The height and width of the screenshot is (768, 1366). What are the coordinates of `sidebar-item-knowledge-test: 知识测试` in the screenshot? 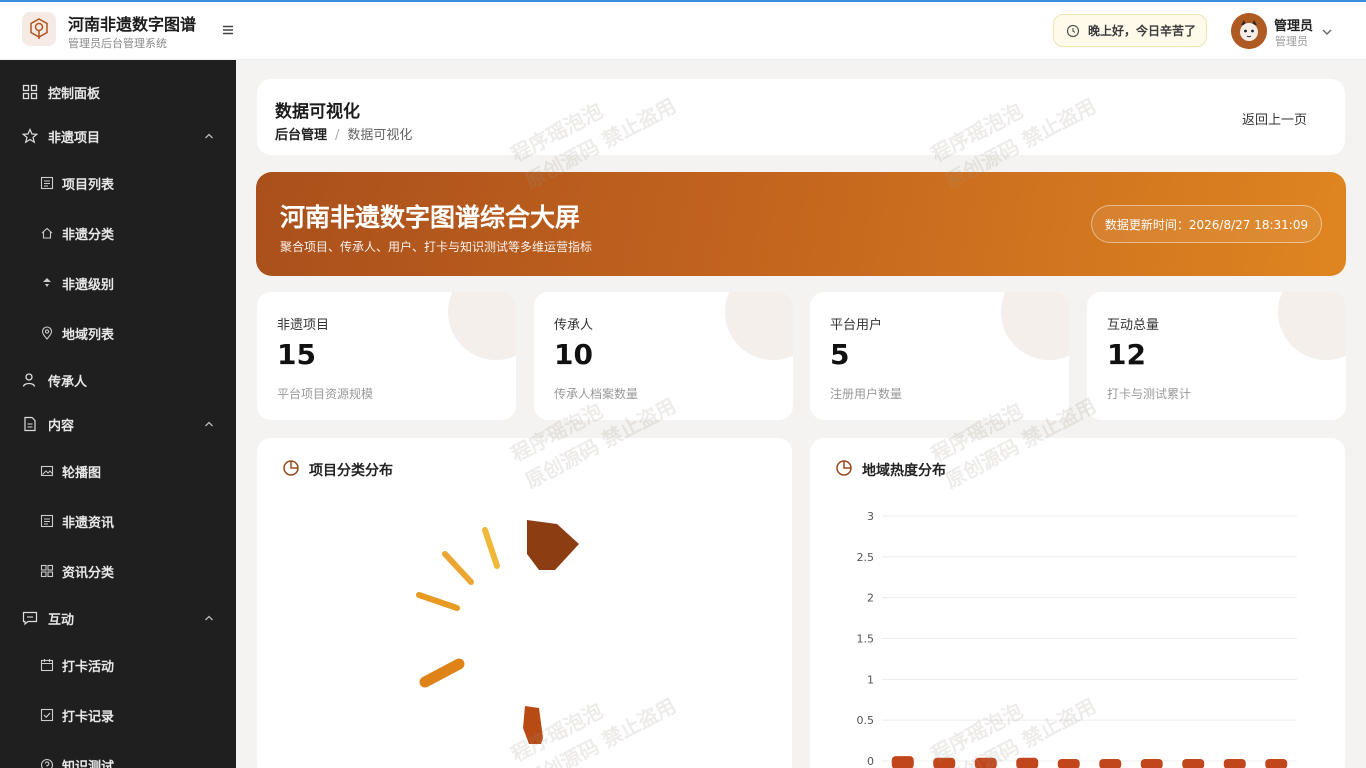 It's located at (118, 756).